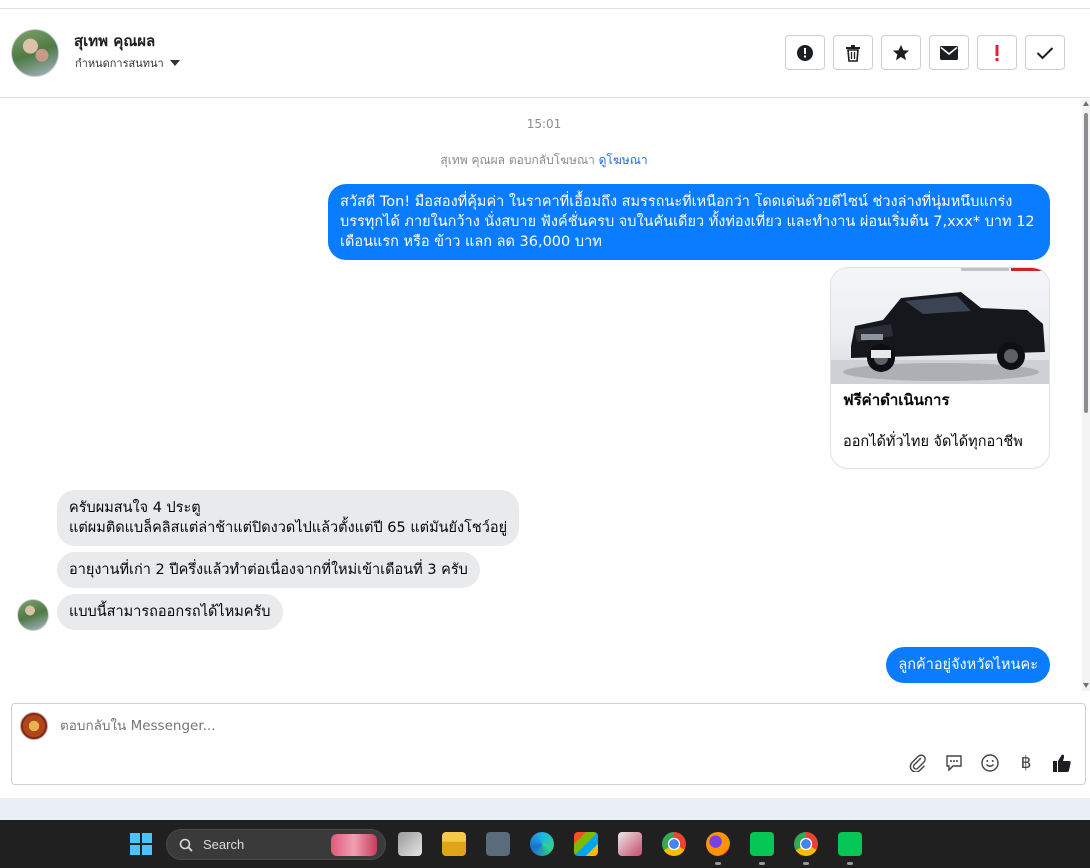  I want to click on envelope-icon, so click(949, 52).